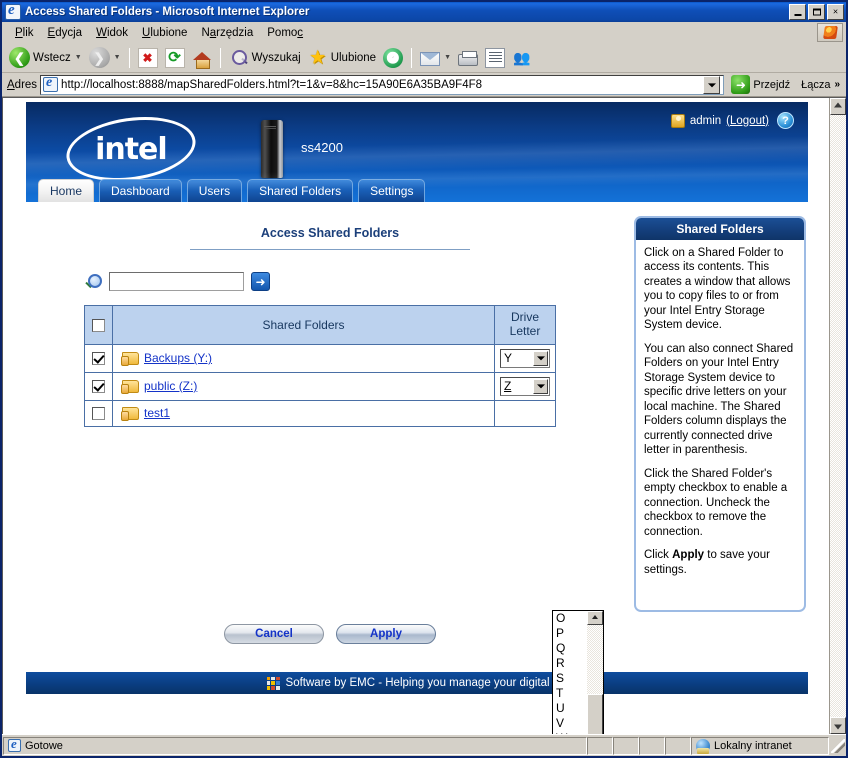  What do you see at coordinates (393, 58) in the screenshot?
I see `history-button` at bounding box center [393, 58].